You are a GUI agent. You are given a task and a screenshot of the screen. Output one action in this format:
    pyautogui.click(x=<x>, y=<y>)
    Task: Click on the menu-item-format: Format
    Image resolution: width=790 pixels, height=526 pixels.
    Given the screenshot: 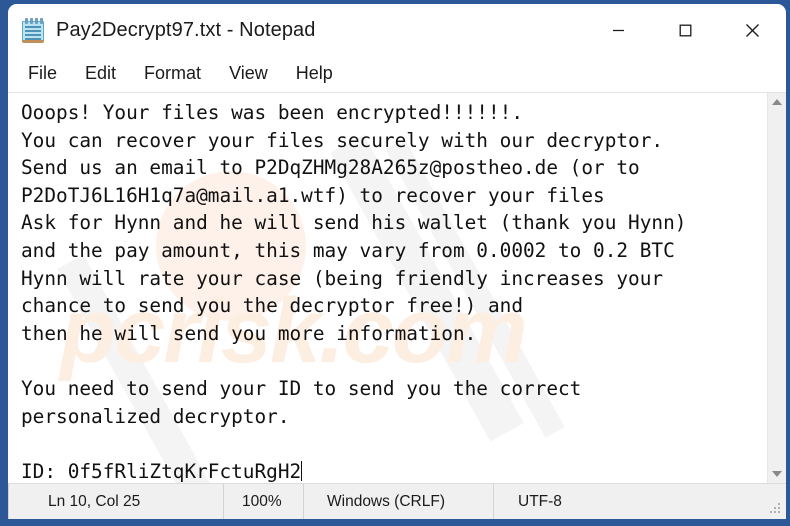 What is the action you would take?
    pyautogui.click(x=172, y=74)
    